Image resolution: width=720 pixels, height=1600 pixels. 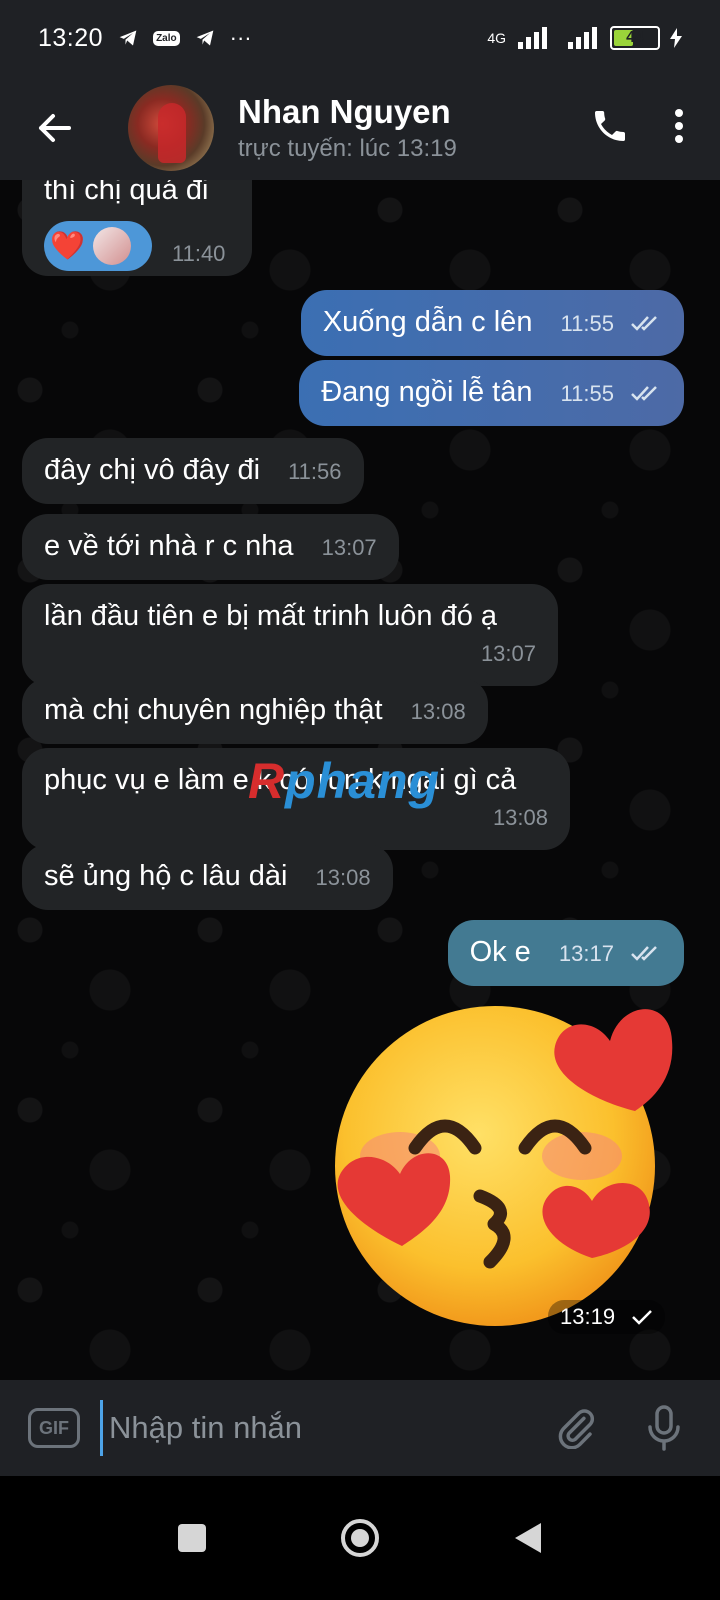 I want to click on more-options-button, so click(x=679, y=128).